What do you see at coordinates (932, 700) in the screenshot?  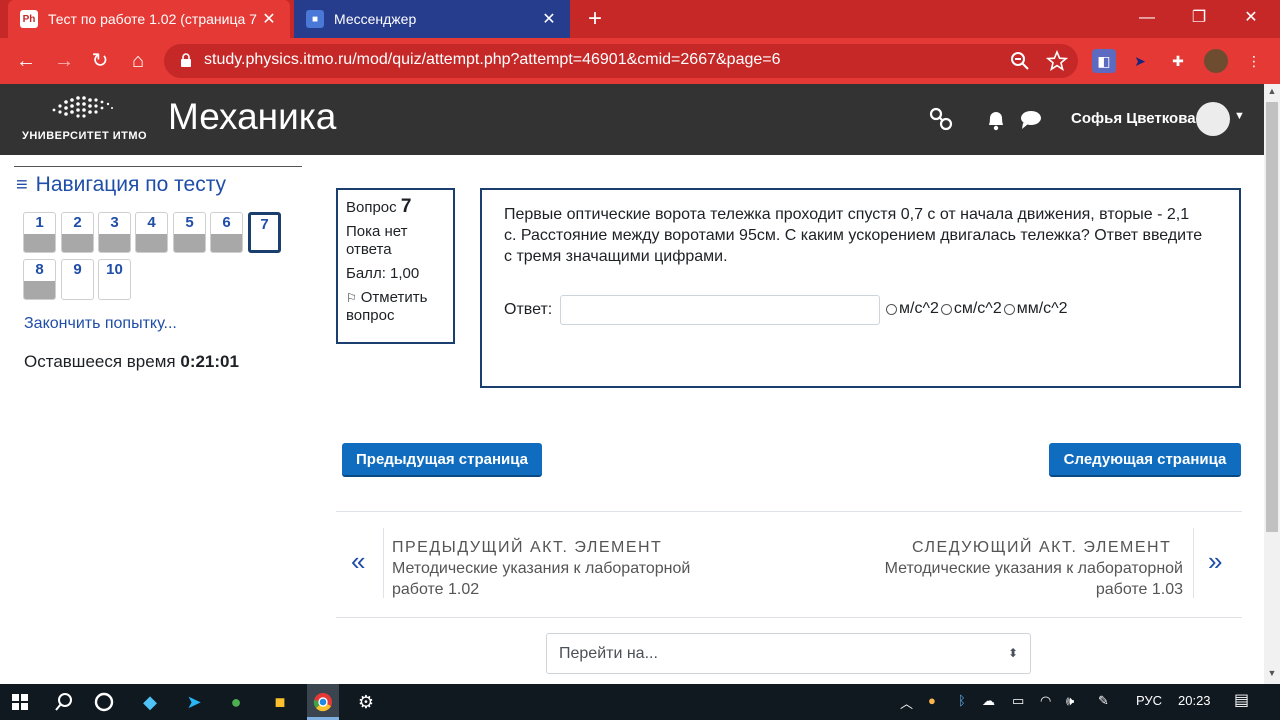 I see `tray-app-icon: ●` at bounding box center [932, 700].